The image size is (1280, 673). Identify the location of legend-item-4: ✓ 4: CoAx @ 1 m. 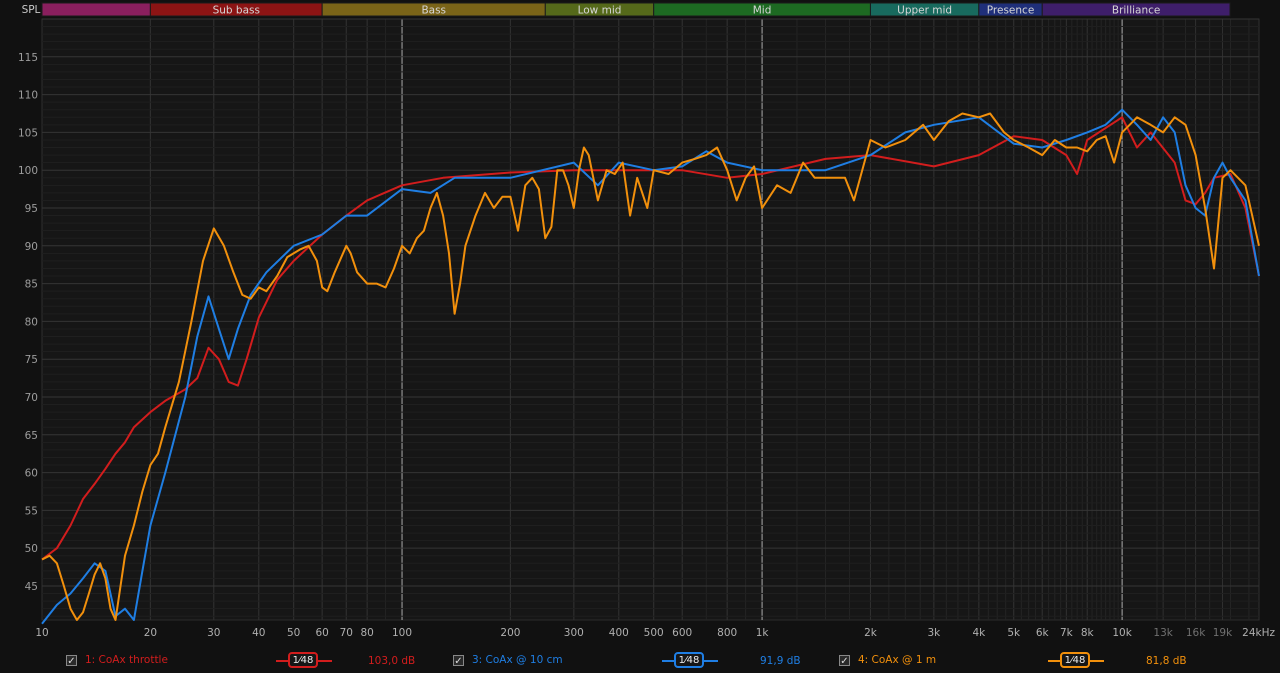
(888, 660).